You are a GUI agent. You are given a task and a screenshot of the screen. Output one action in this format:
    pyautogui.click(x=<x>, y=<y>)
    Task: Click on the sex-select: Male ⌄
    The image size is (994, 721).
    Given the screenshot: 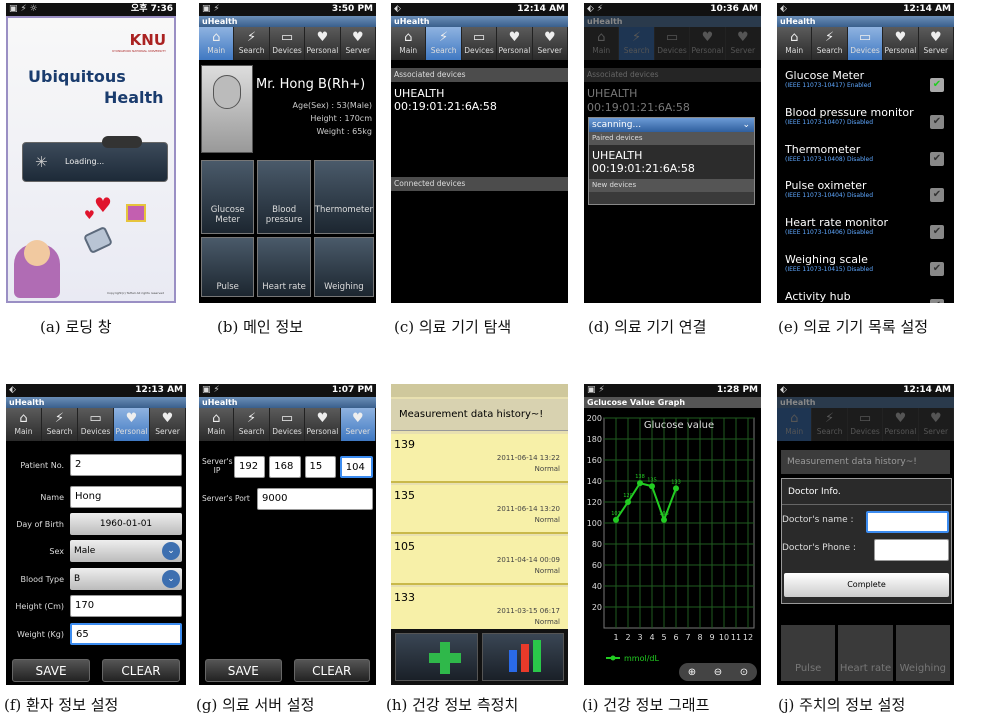 What is the action you would take?
    pyautogui.click(x=126, y=551)
    